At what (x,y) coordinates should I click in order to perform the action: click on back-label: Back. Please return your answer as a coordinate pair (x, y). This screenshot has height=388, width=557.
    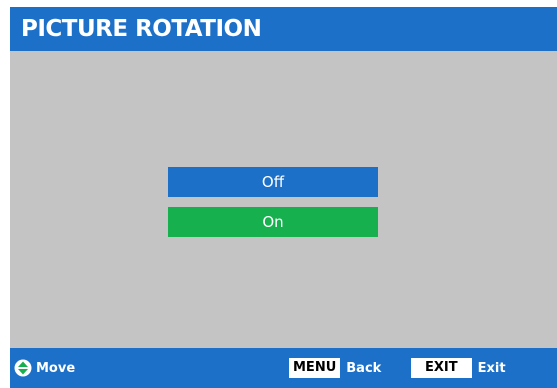
    Looking at the image, I should click on (364, 368).